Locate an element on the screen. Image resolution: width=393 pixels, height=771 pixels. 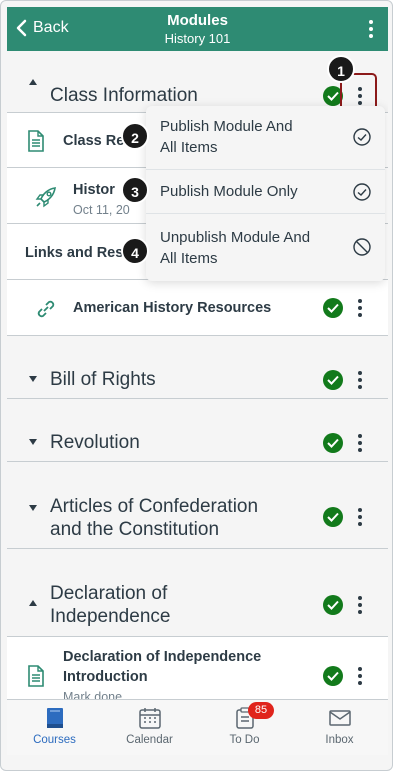
rocket-icon is located at coordinates (45, 197).